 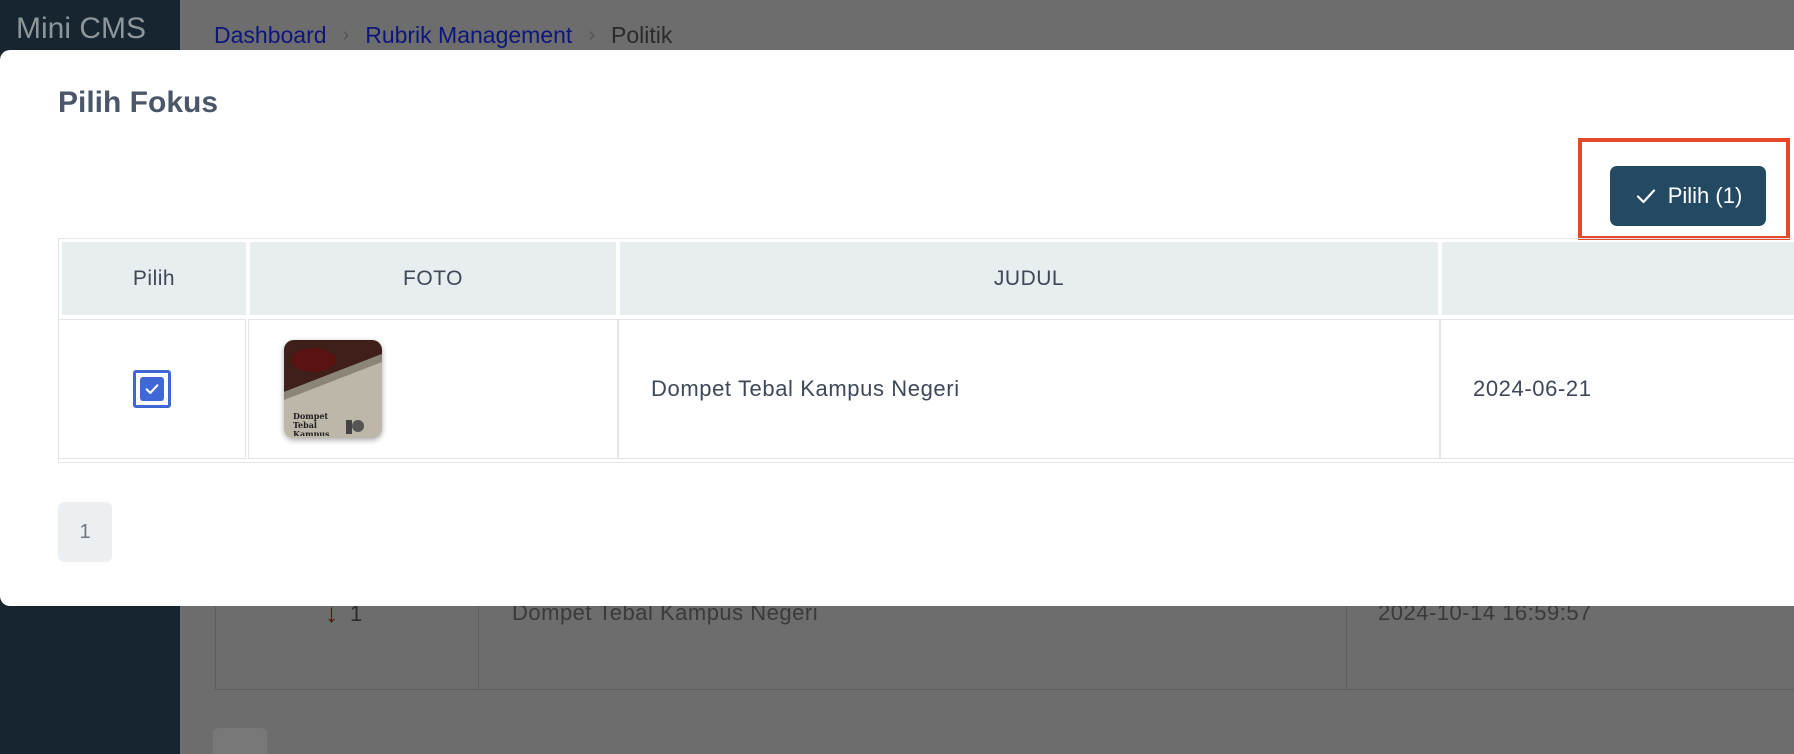 I want to click on cell-date: 2024-06-21, so click(x=1617, y=389).